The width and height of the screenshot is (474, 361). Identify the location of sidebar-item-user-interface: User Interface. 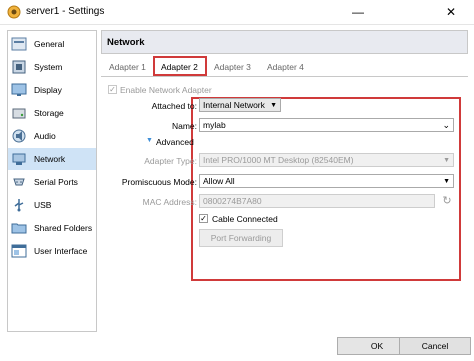
(52, 251).